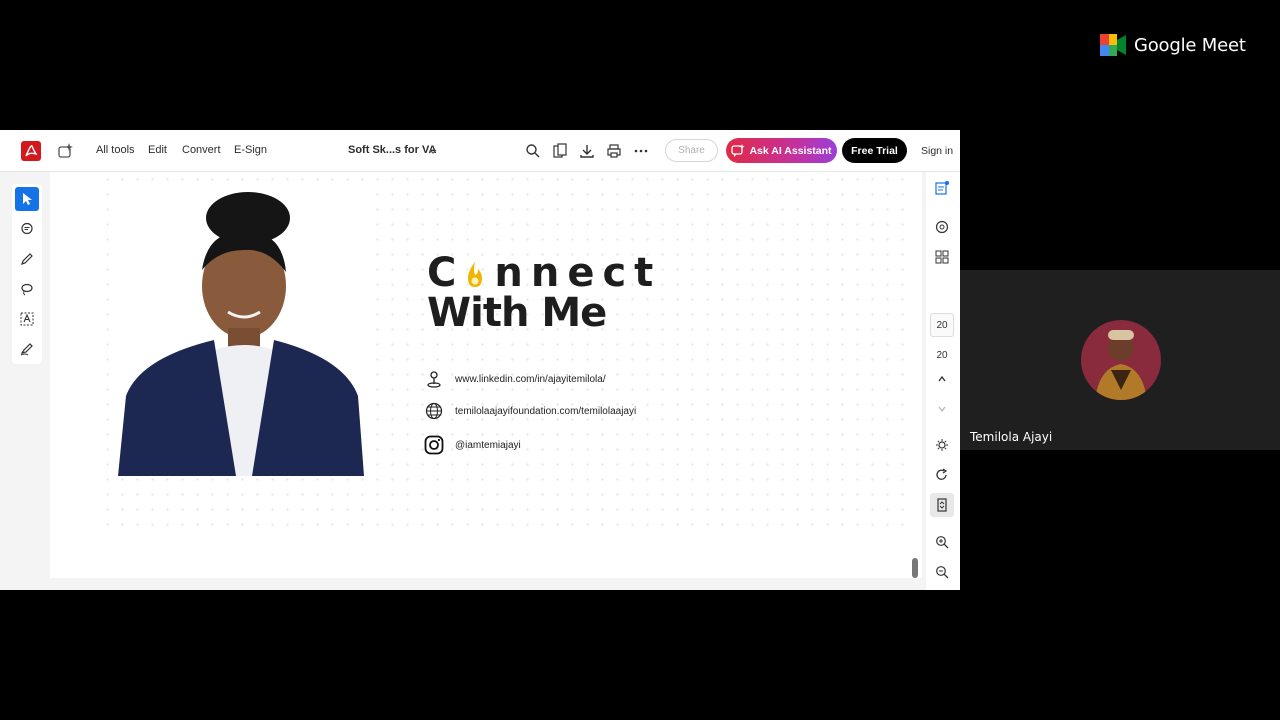  I want to click on ai-magic-icon, so click(65, 151).